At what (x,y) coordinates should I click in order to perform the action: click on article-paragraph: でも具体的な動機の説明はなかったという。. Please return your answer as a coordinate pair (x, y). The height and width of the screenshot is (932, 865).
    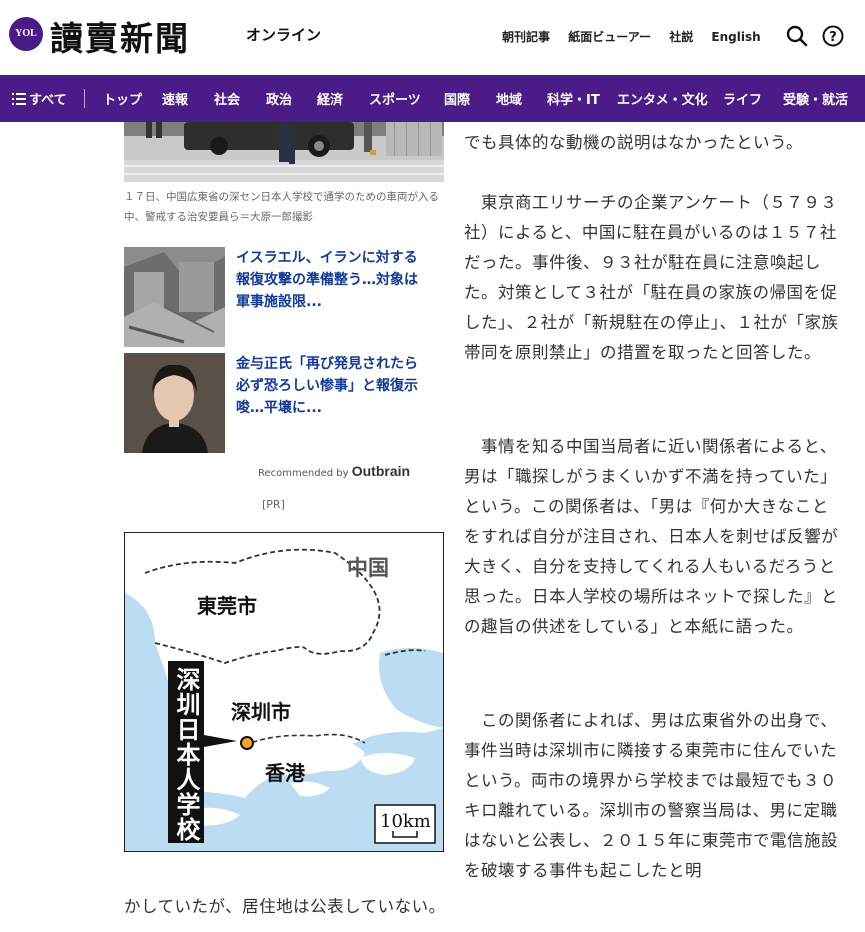
    Looking at the image, I should click on (634, 142).